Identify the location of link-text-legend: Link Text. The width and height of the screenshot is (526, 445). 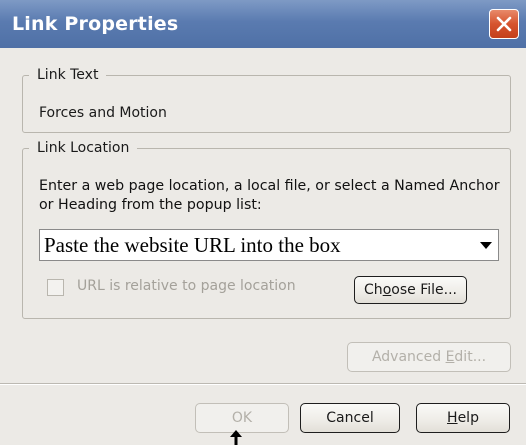
(68, 75).